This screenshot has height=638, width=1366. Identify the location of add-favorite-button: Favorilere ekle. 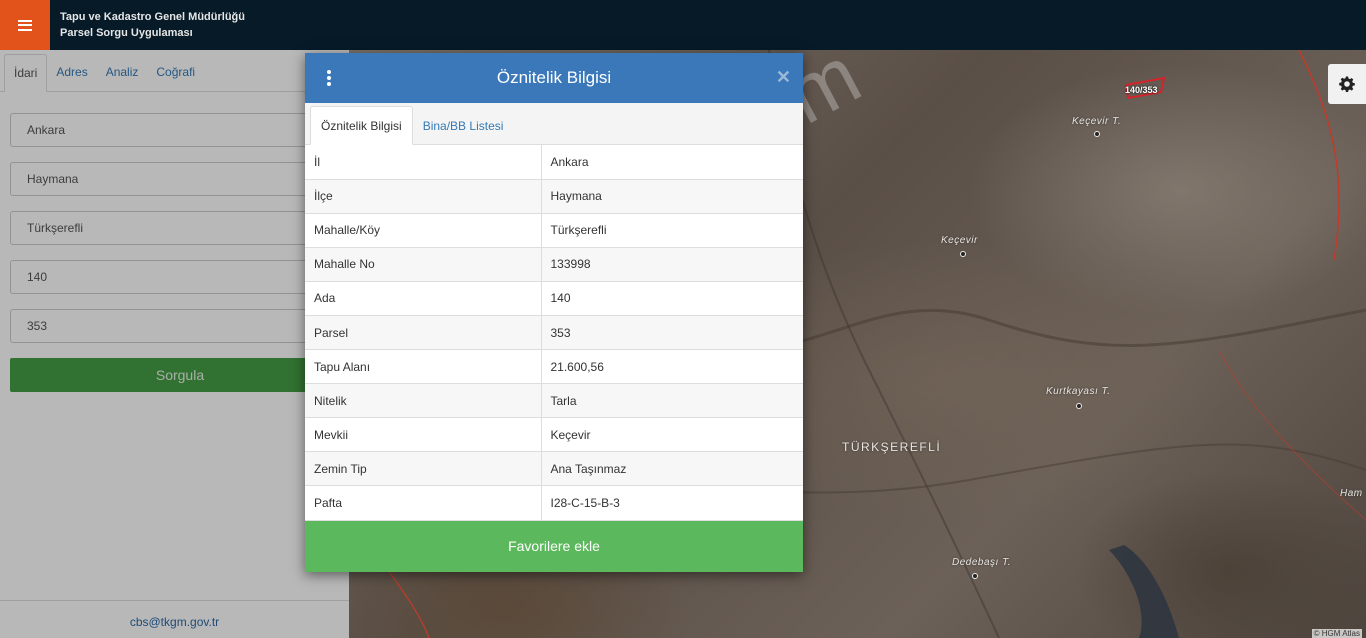
(554, 546).